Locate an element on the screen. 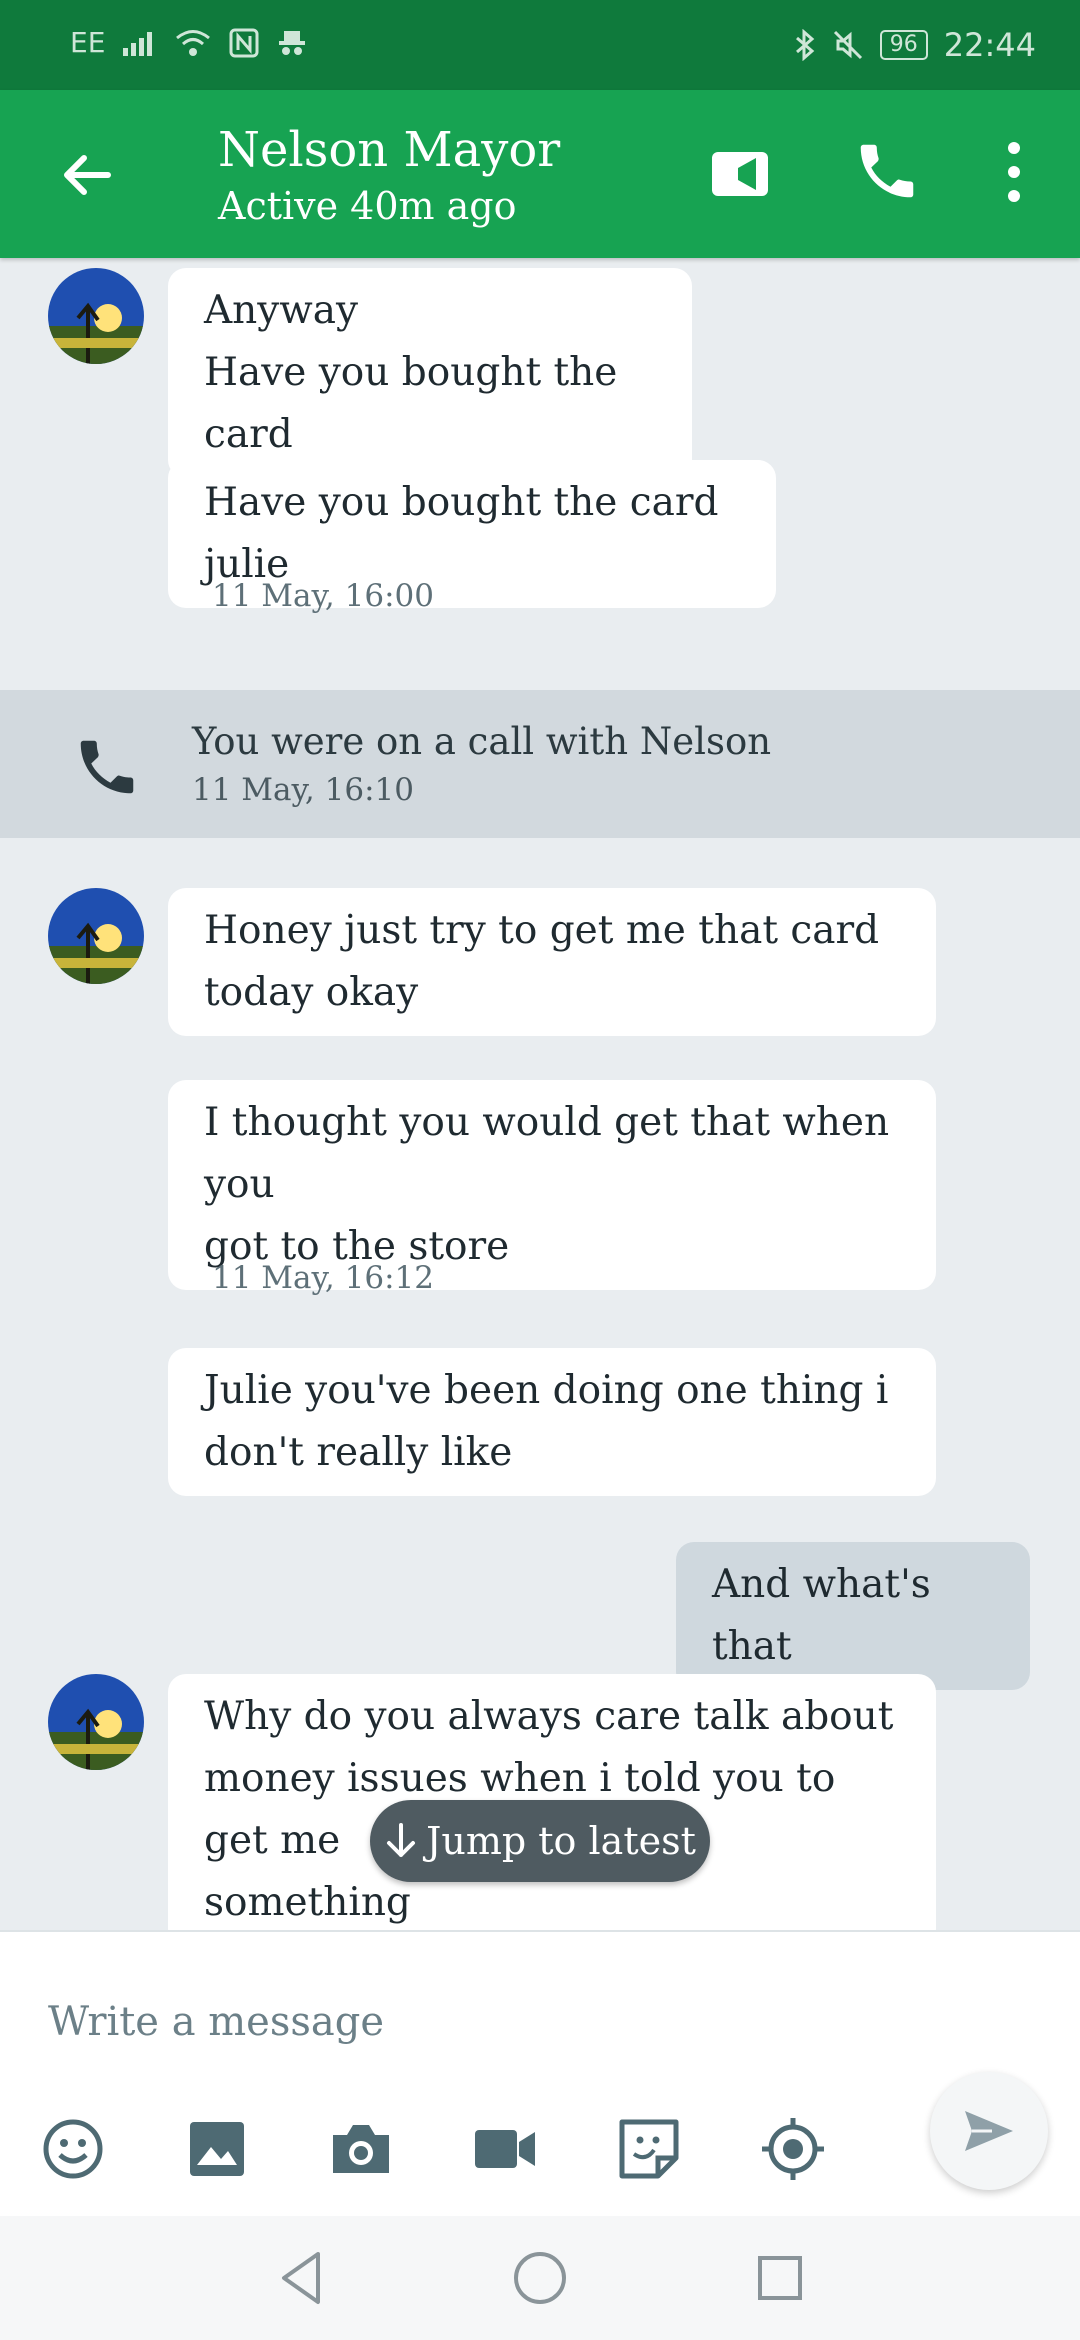 This screenshot has width=1080, height=2340. back-arrow-icon is located at coordinates (87, 175).